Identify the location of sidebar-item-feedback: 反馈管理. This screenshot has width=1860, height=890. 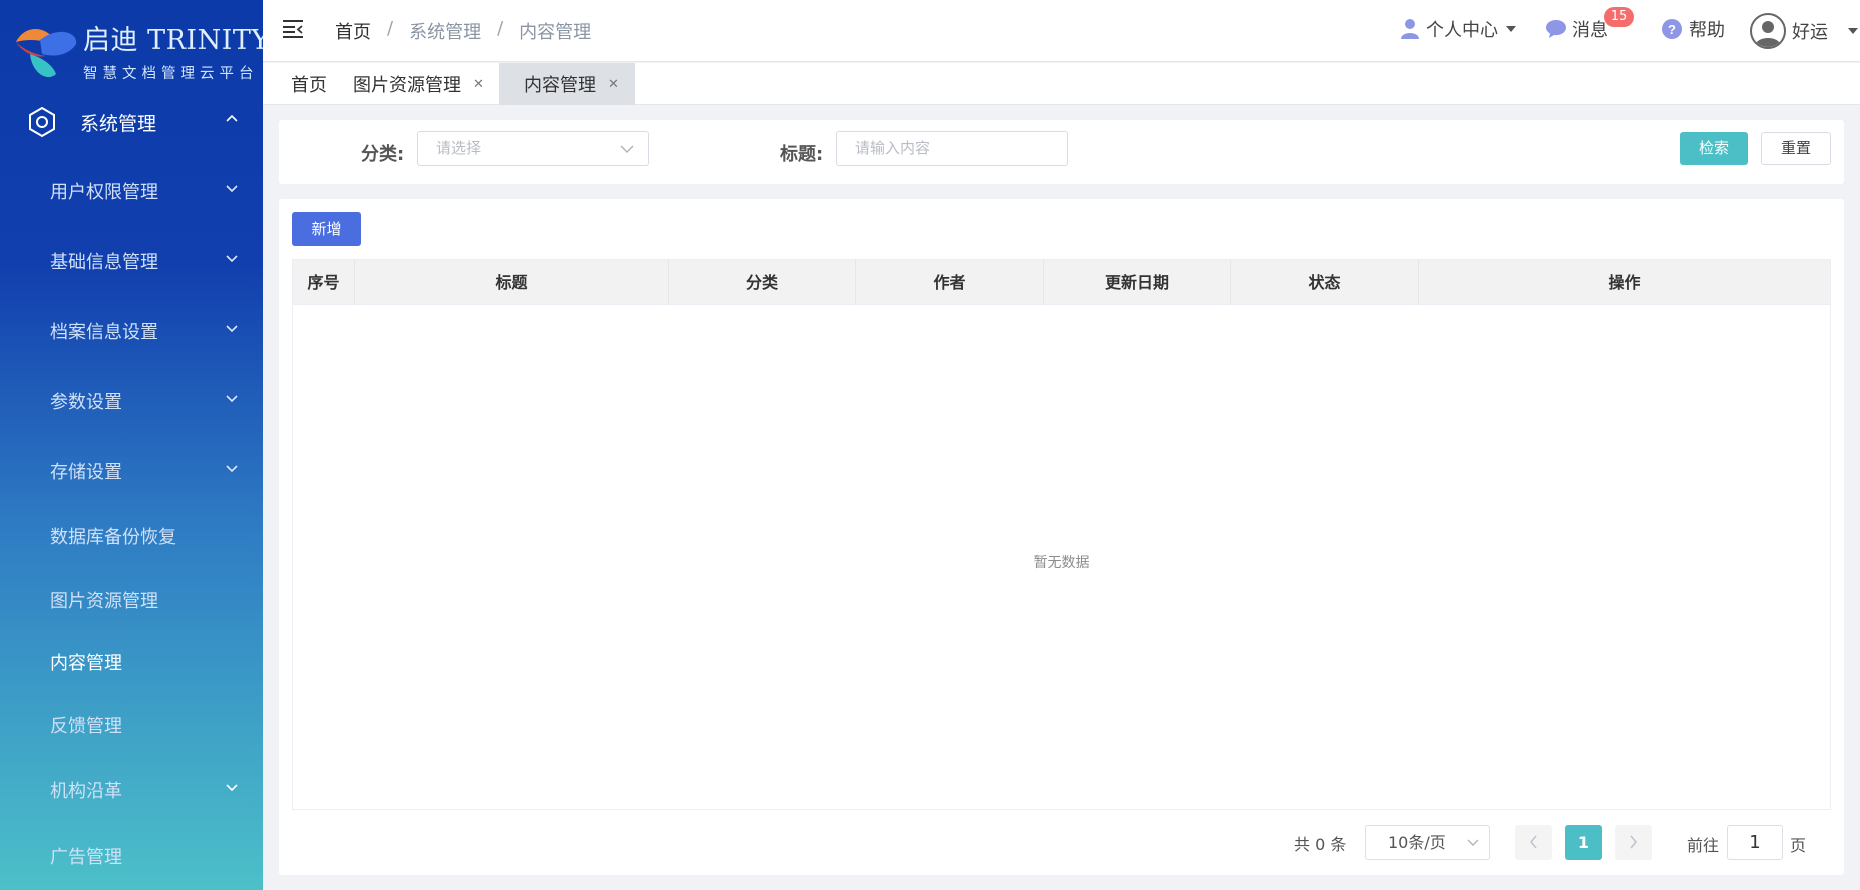
(131, 725).